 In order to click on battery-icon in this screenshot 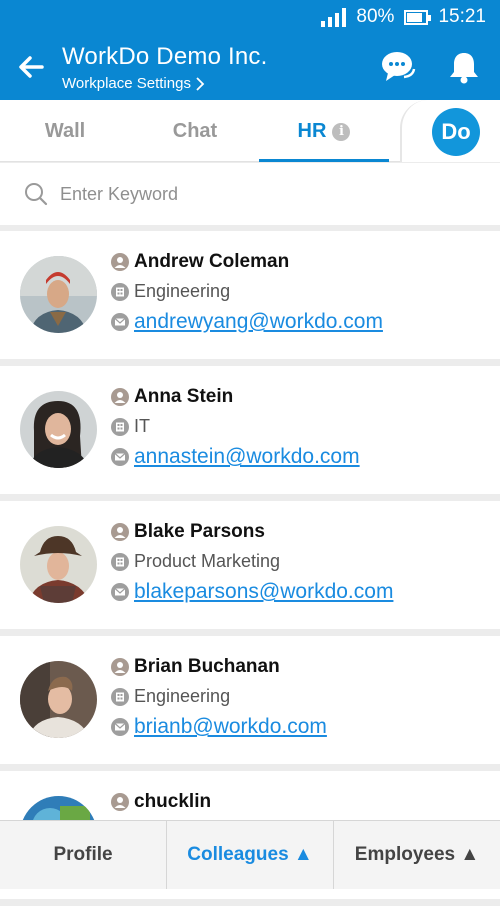, I will do `click(418, 17)`.